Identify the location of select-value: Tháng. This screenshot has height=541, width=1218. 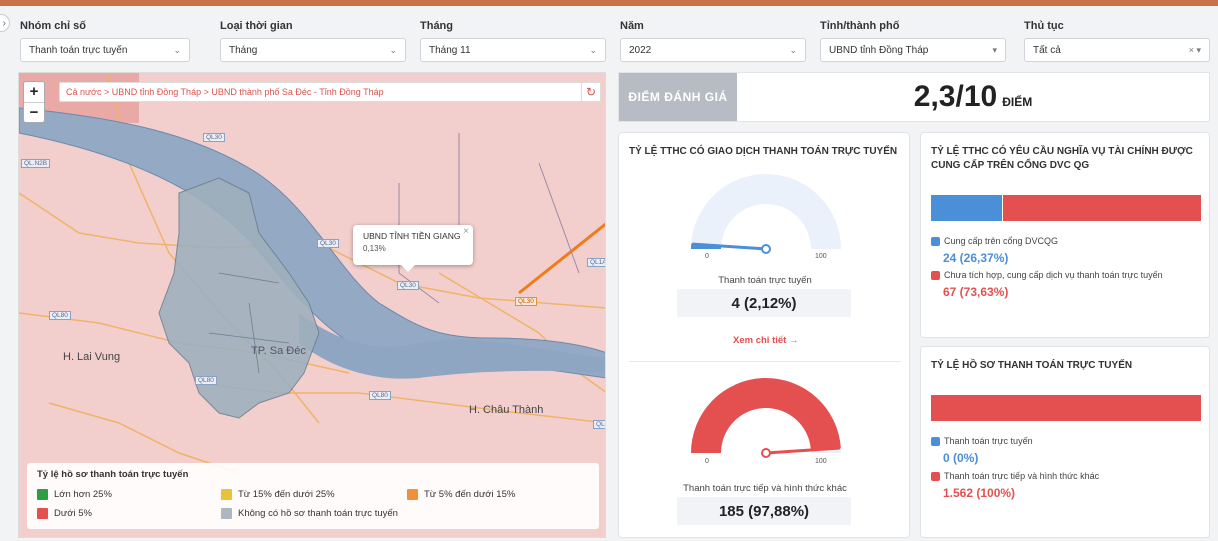
(243, 50).